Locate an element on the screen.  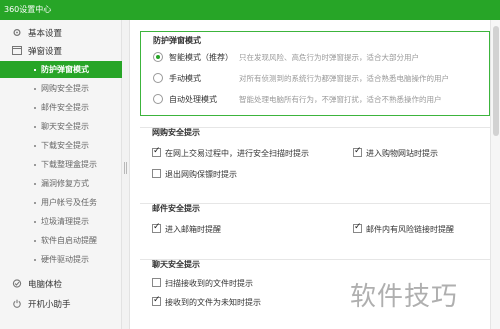
section-title: 网购安全提示 is located at coordinates (176, 132).